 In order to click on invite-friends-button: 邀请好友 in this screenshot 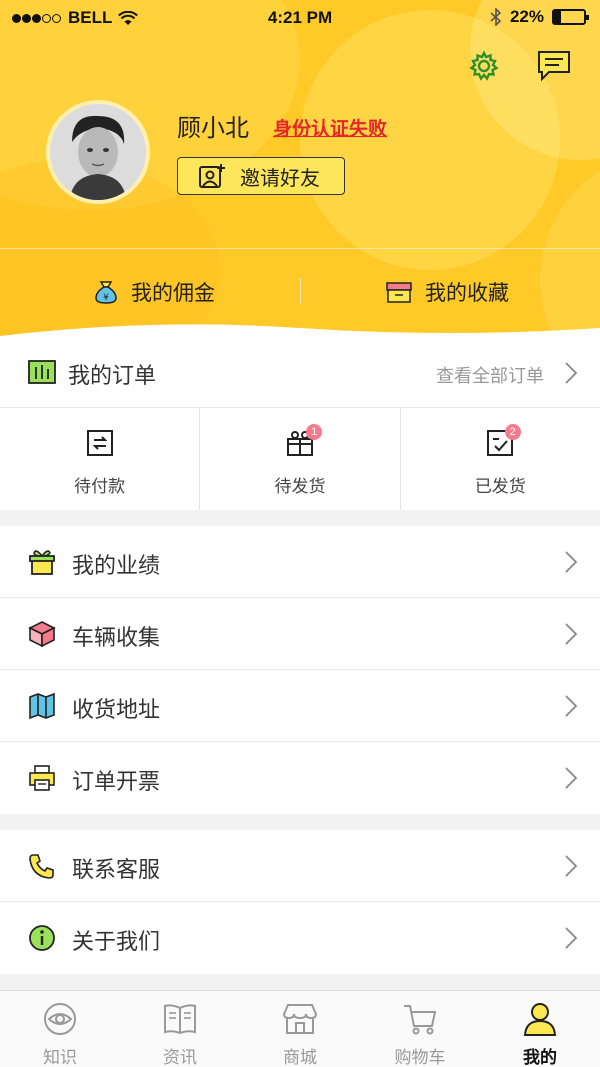, I will do `click(261, 176)`.